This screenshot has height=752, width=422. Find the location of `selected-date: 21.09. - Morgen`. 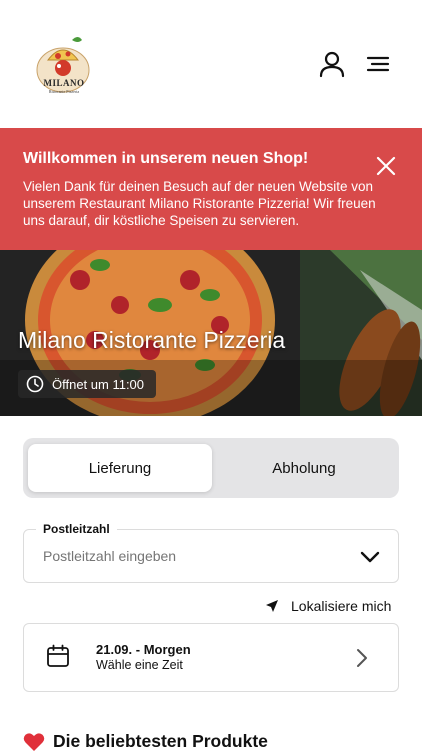

selected-date: 21.09. - Morgen is located at coordinates (143, 649).